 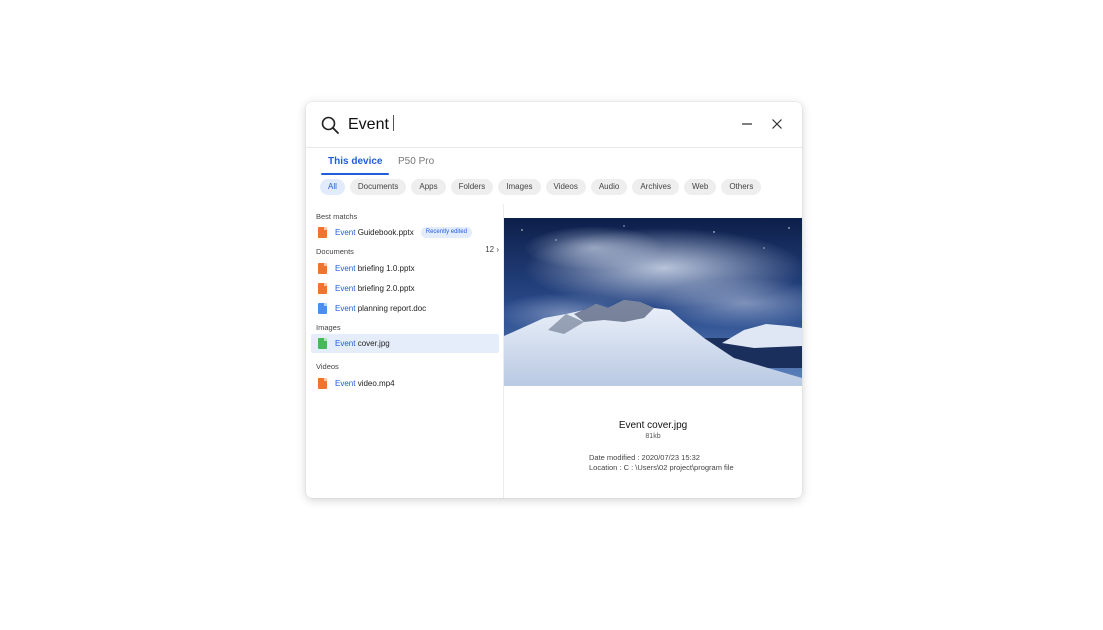 I want to click on preview-date-modified: Date modified : 2020/07/23 15:32, so click(x=644, y=457).